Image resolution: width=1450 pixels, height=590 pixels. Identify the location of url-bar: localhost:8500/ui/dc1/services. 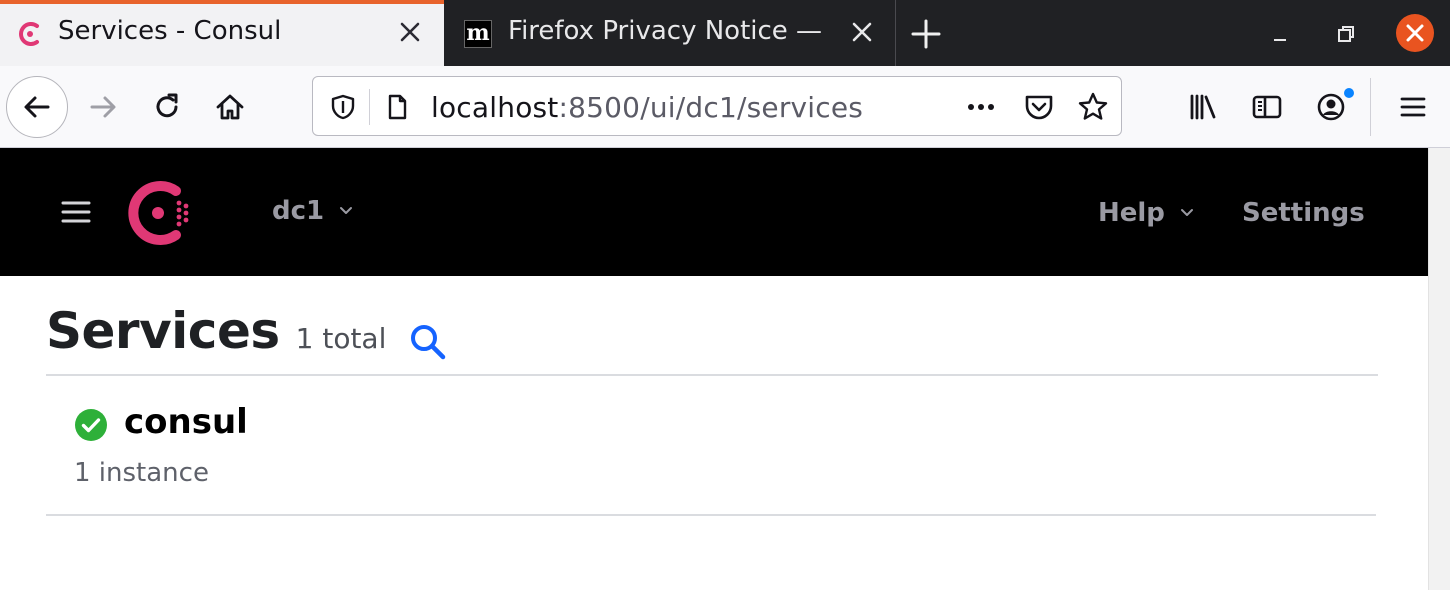
(717, 106).